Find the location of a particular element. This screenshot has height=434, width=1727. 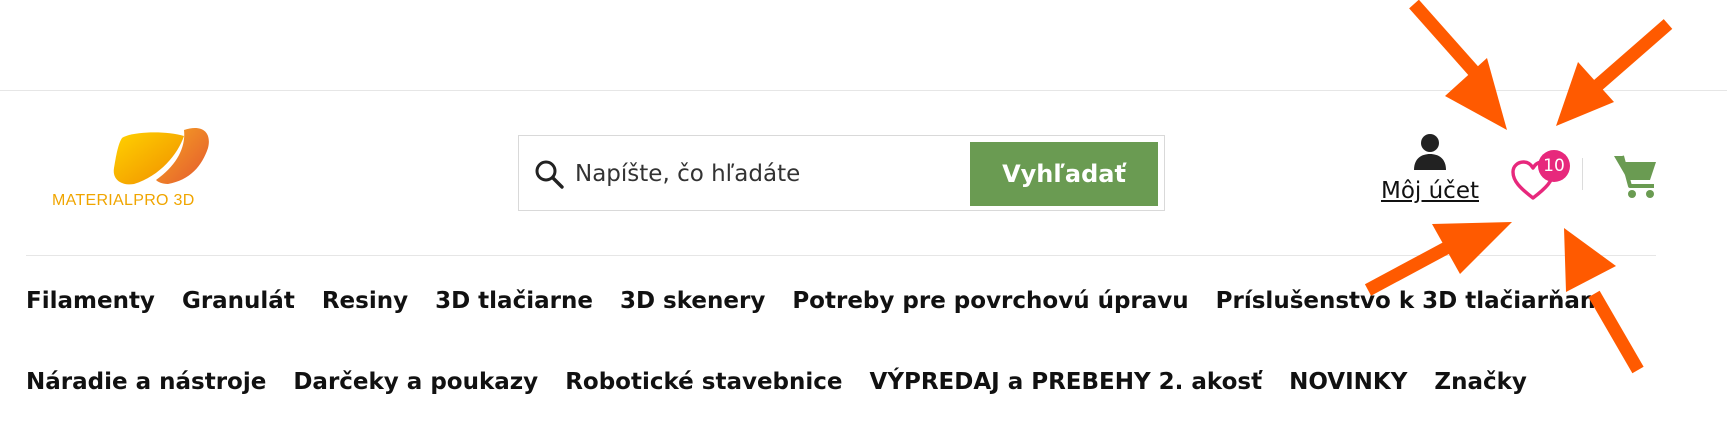

nav-item-povrchova-uprava: Potreby pre povrchovú úpravu is located at coordinates (990, 301).